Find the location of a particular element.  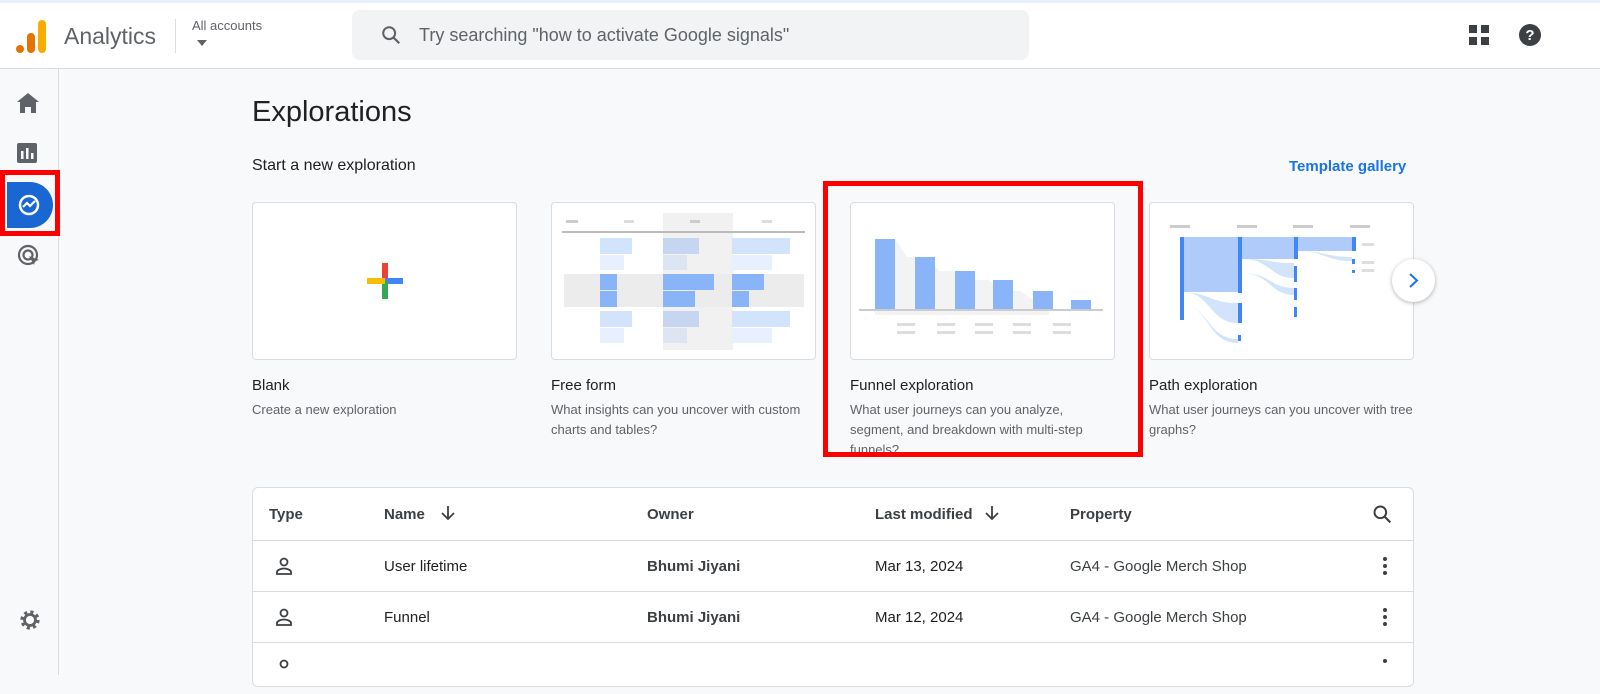

last-modified: Mar 12, 2024 is located at coordinates (919, 617).